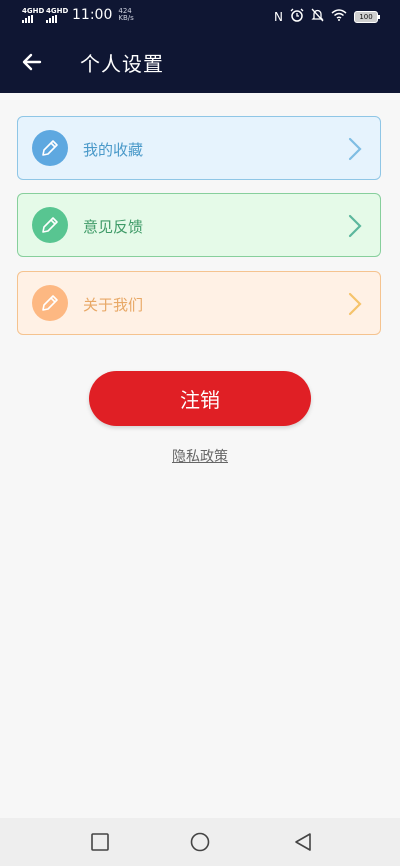  I want to click on logout-button: 注销, so click(200, 398).